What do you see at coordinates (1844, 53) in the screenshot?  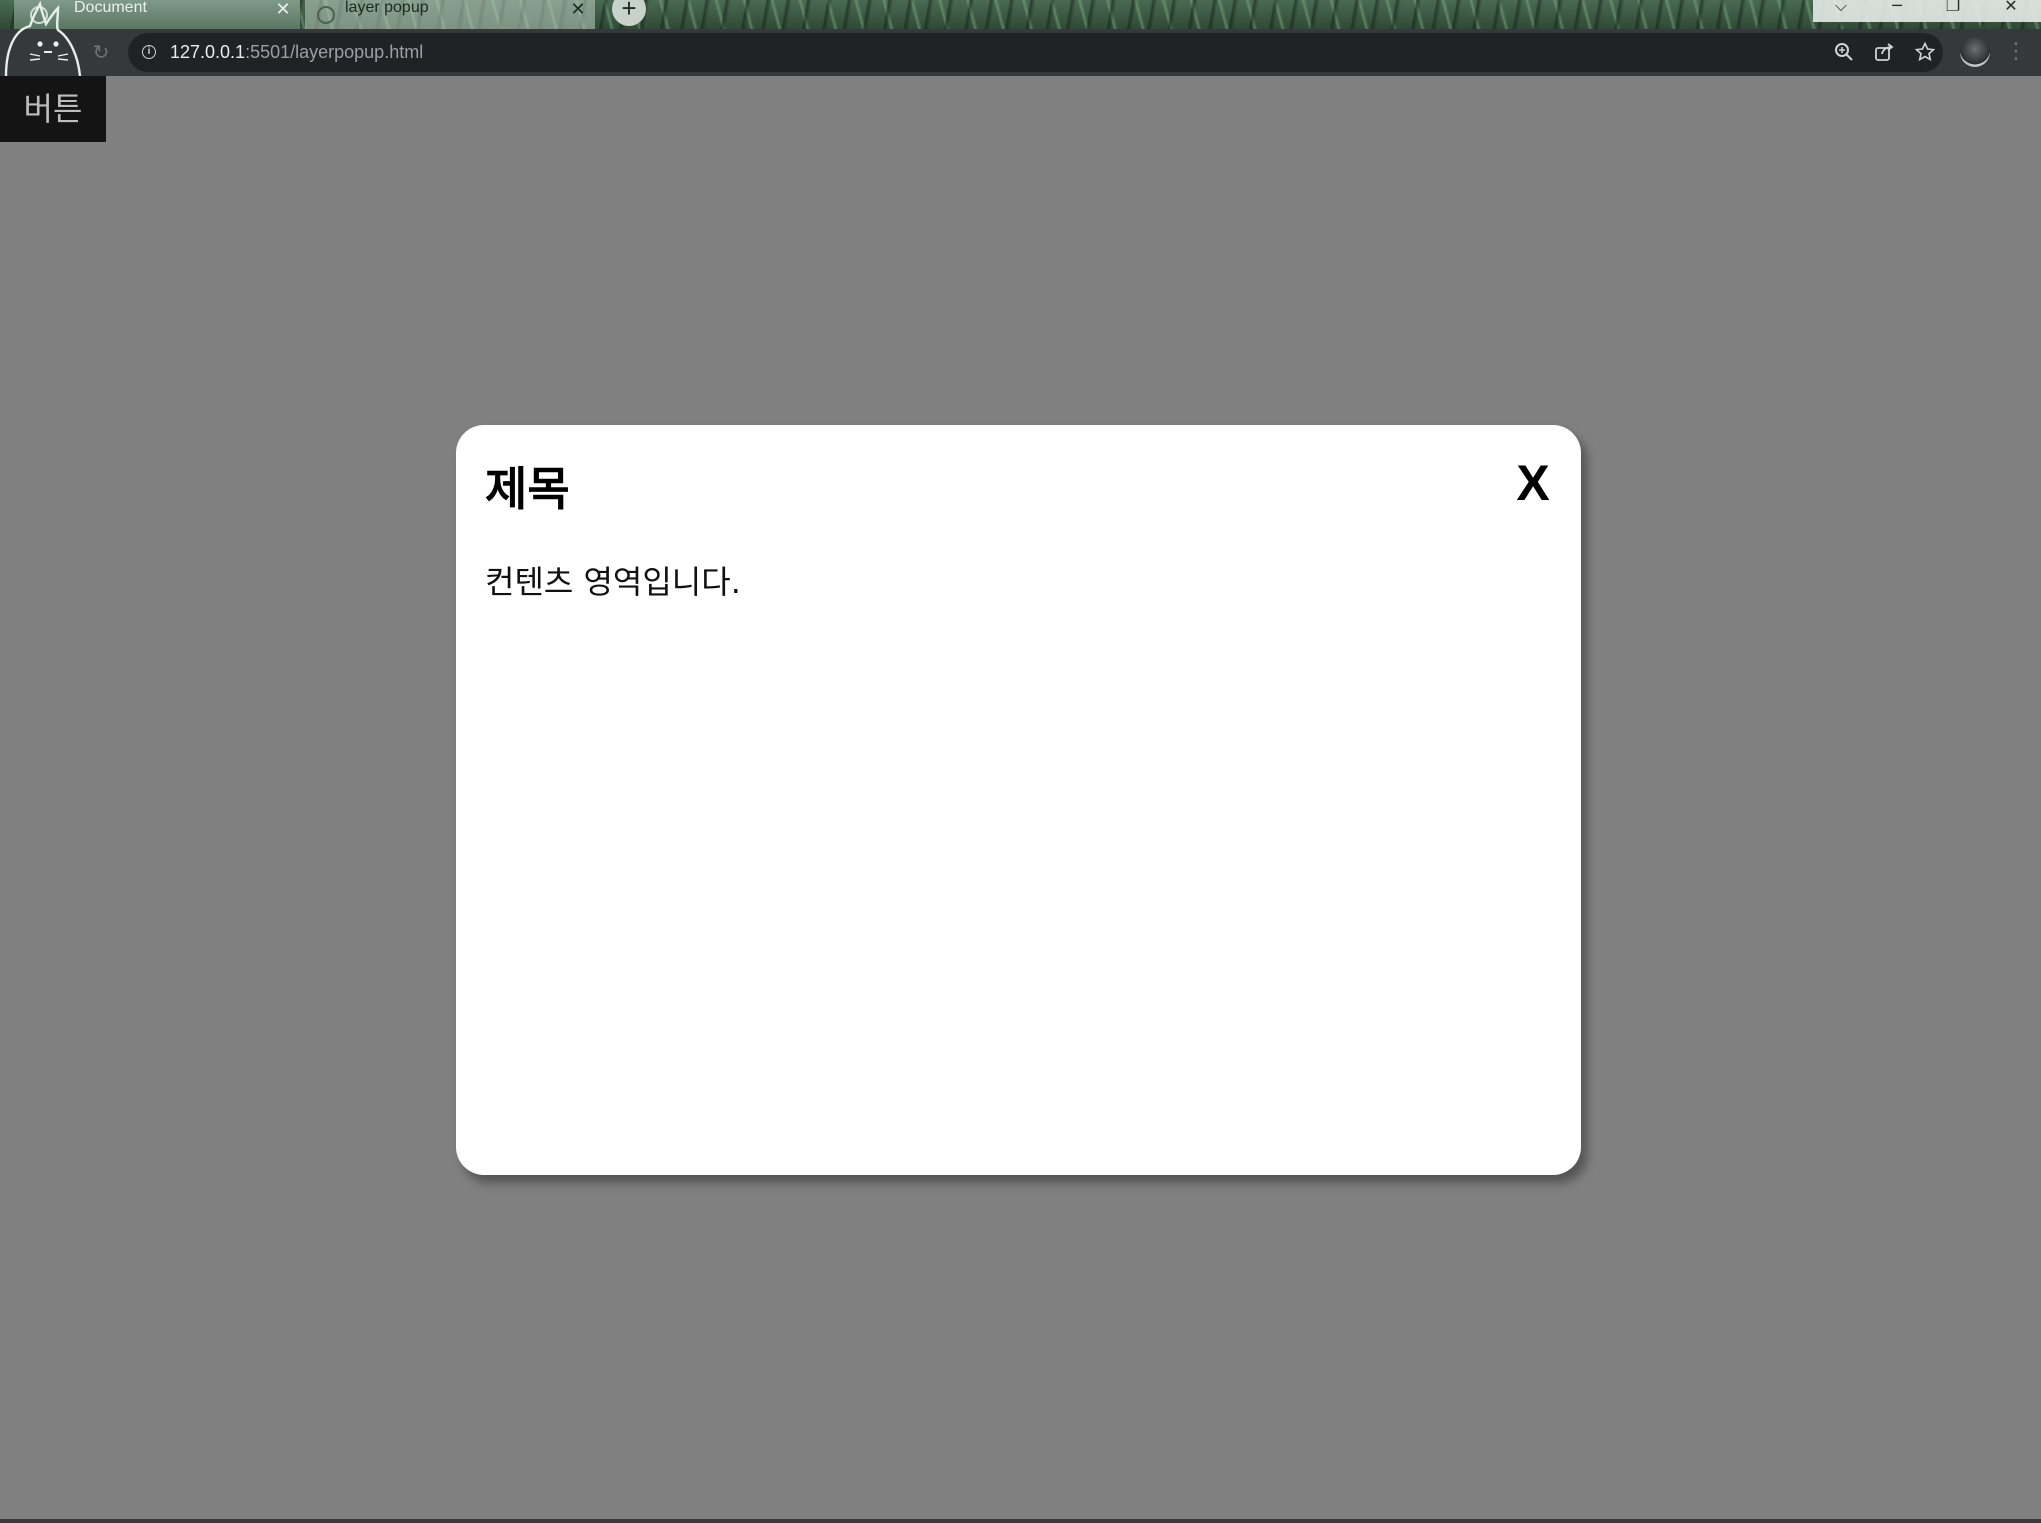 I see `zoom-icon` at bounding box center [1844, 53].